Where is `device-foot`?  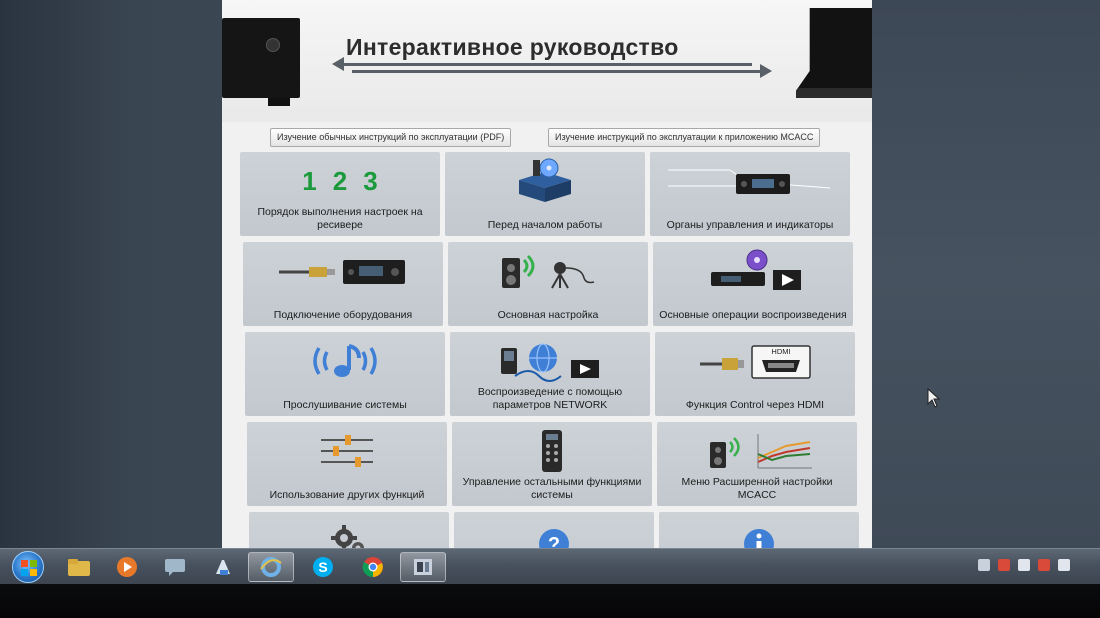
device-foot is located at coordinates (279, 102).